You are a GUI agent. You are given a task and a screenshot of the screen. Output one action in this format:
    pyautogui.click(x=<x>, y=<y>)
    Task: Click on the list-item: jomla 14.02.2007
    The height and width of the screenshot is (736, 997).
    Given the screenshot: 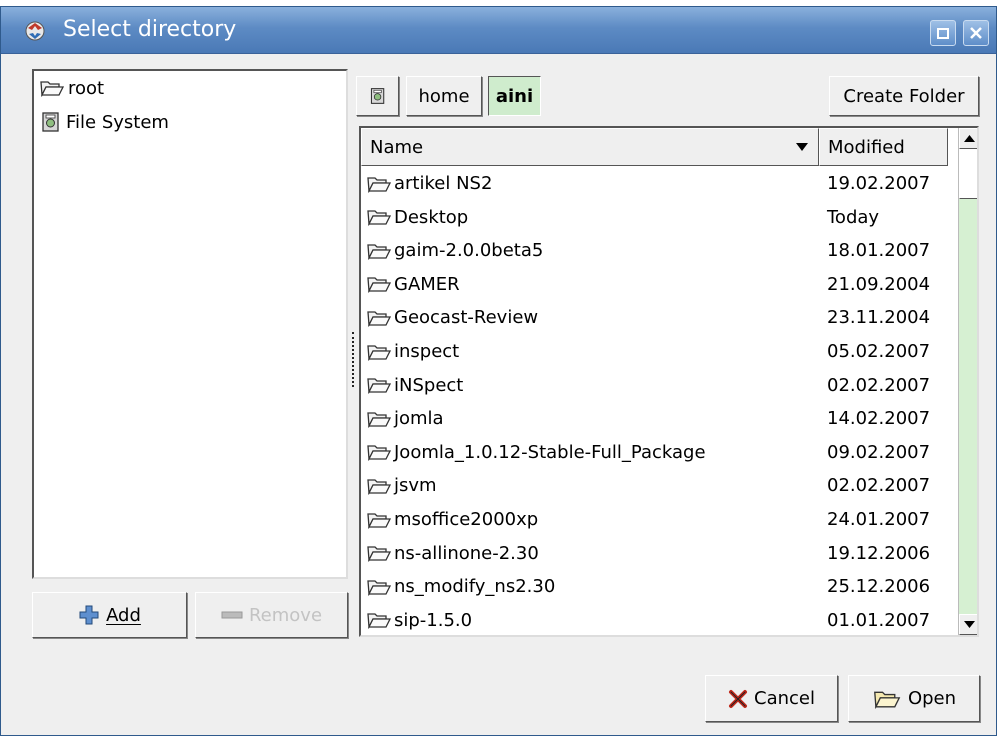 What is the action you would take?
    pyautogui.click(x=654, y=420)
    